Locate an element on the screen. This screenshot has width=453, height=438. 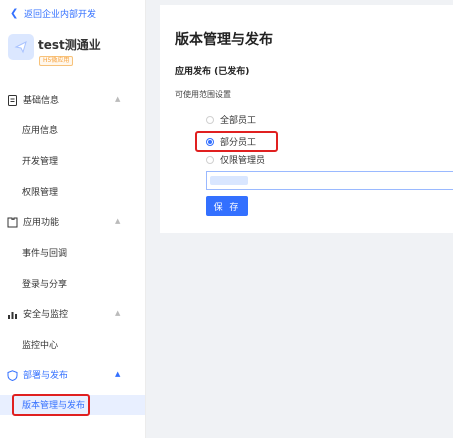
app-logo is located at coordinates (21, 47).